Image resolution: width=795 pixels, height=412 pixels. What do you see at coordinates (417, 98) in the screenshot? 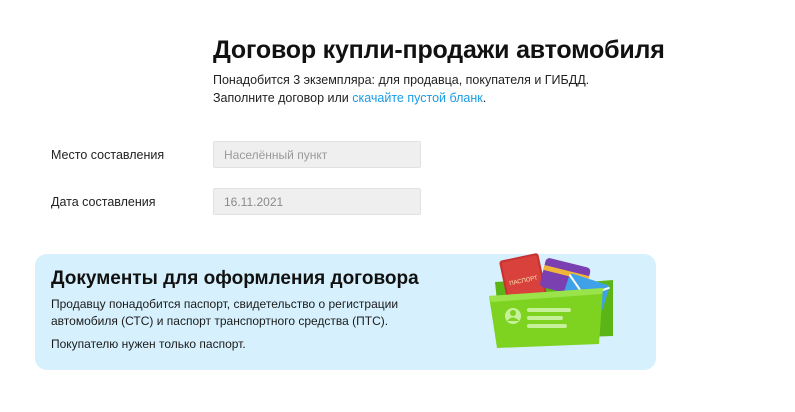
I see `download-blank-link: скачайте пустой бланк` at bounding box center [417, 98].